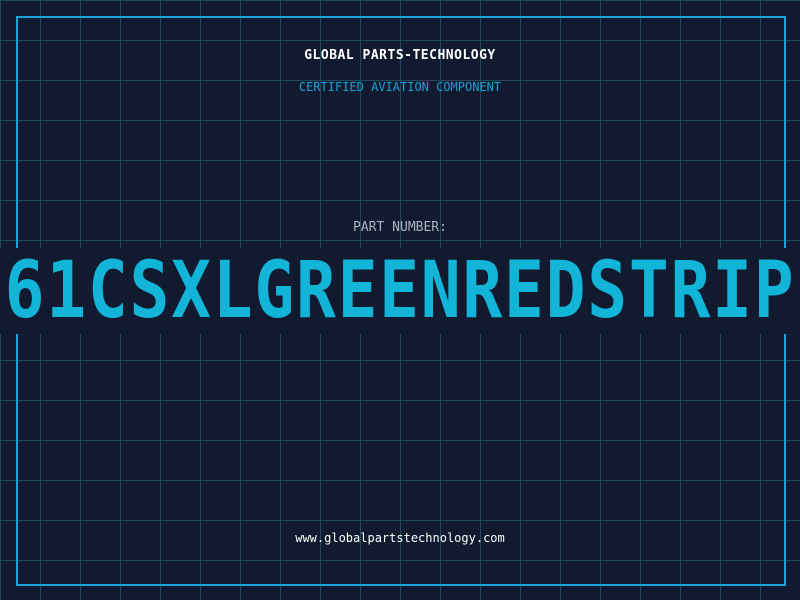  Describe the element at coordinates (400, 87) in the screenshot. I see `certification-subtitle: CERTIFIED AVIATION COMPONENT` at that location.